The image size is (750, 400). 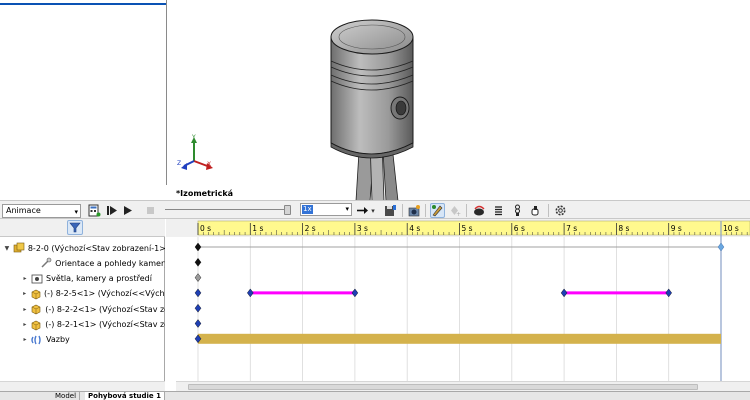 What do you see at coordinates (82, 294) in the screenshot?
I see `tree-item-3: ▸ (-) 8-2-5<1> (Výchozí<<Výchozí` at bounding box center [82, 294].